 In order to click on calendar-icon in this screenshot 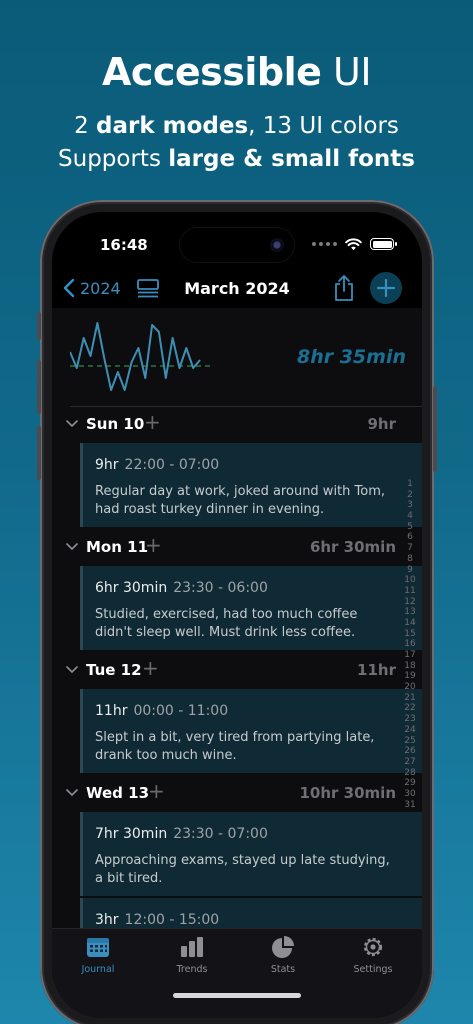, I will do `click(98, 947)`.